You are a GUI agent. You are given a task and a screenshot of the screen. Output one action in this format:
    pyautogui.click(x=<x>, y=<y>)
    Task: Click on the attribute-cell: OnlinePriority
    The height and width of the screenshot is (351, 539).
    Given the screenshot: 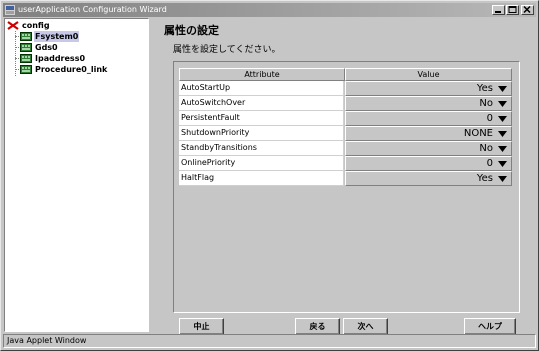 What is the action you would take?
    pyautogui.click(x=261, y=163)
    